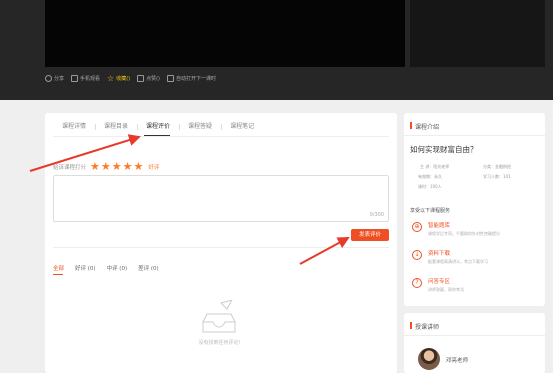 The image size is (553, 373). Describe the element at coordinates (242, 127) in the screenshot. I see `tab-course-notes: 课程笔记` at that location.